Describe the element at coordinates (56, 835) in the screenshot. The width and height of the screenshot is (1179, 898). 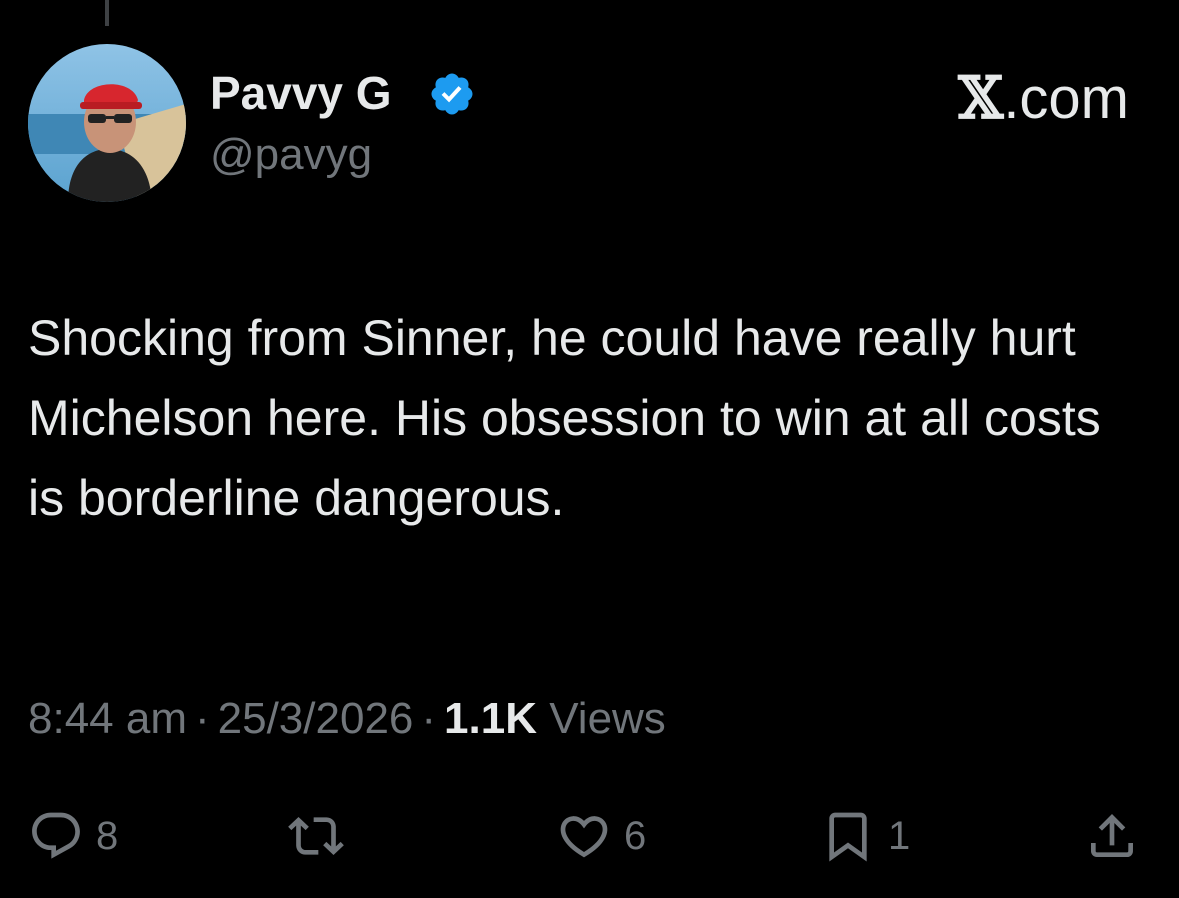
I see `reply-icon` at that location.